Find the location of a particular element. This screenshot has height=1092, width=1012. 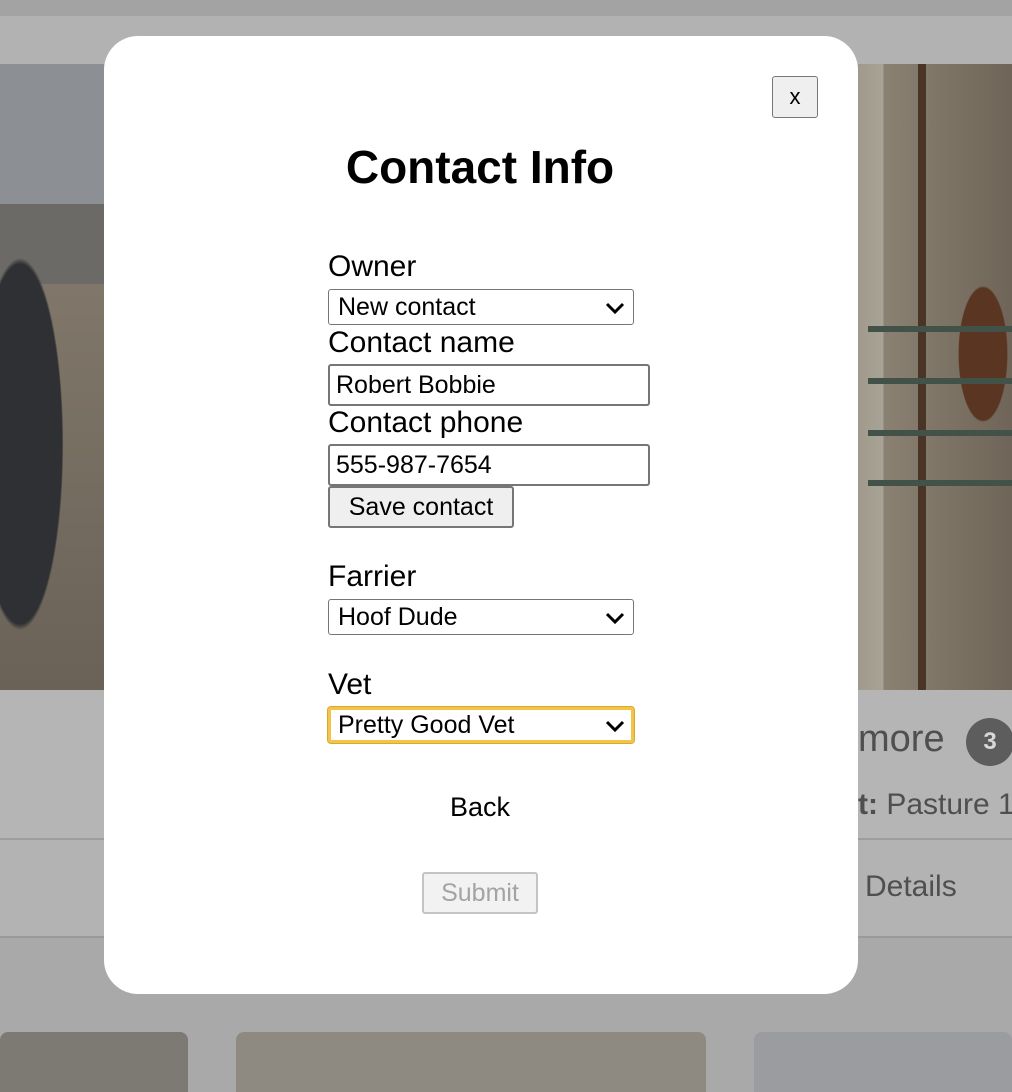

vet-selected-value: Pretty Good Vet is located at coordinates (426, 725).